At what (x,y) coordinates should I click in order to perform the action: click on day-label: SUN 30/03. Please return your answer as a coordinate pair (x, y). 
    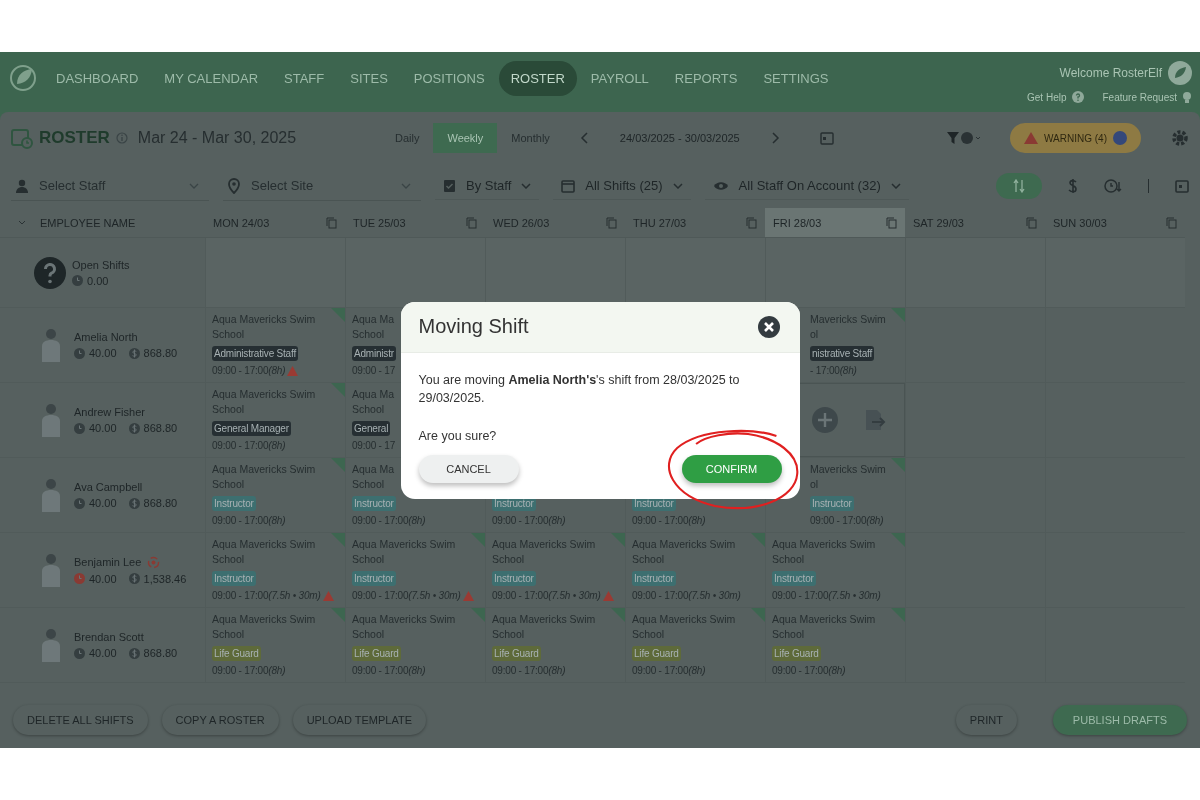
    Looking at the image, I should click on (1080, 222).